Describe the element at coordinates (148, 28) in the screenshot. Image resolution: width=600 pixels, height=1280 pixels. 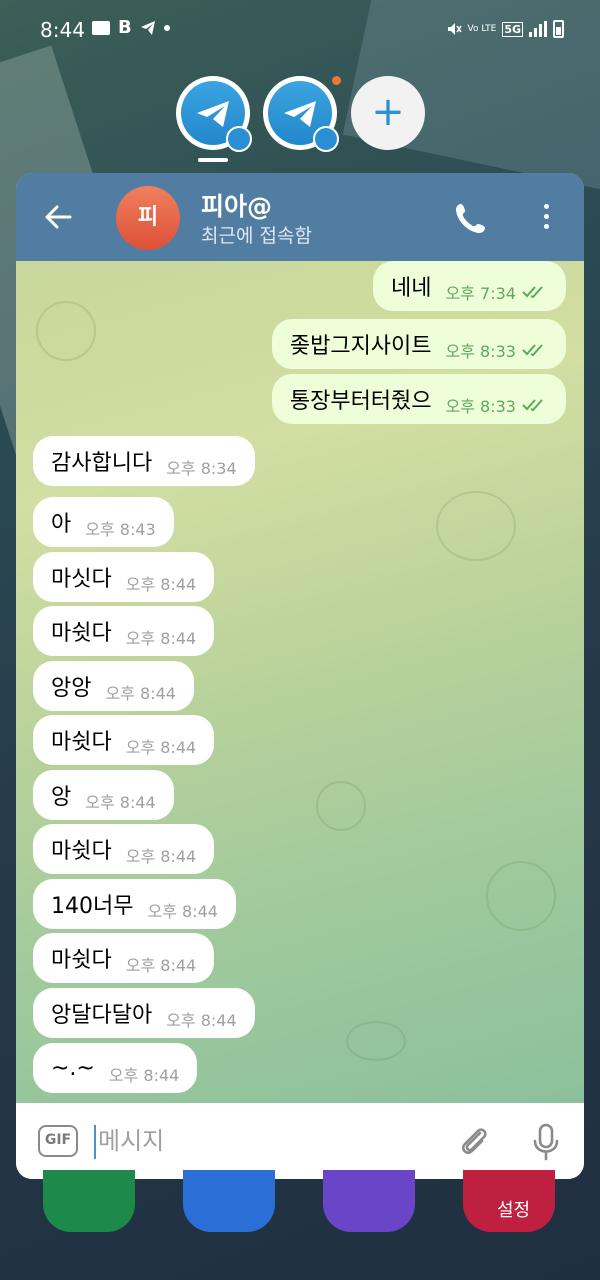
I see `telegram-notification-icon` at that location.